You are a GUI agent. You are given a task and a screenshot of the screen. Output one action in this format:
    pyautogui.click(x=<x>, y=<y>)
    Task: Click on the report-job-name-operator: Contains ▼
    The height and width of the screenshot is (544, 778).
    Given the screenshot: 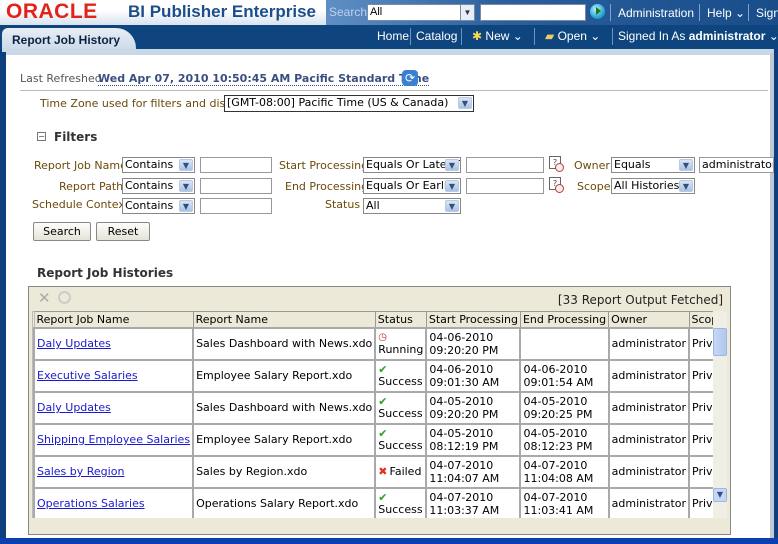 What is the action you would take?
    pyautogui.click(x=158, y=165)
    